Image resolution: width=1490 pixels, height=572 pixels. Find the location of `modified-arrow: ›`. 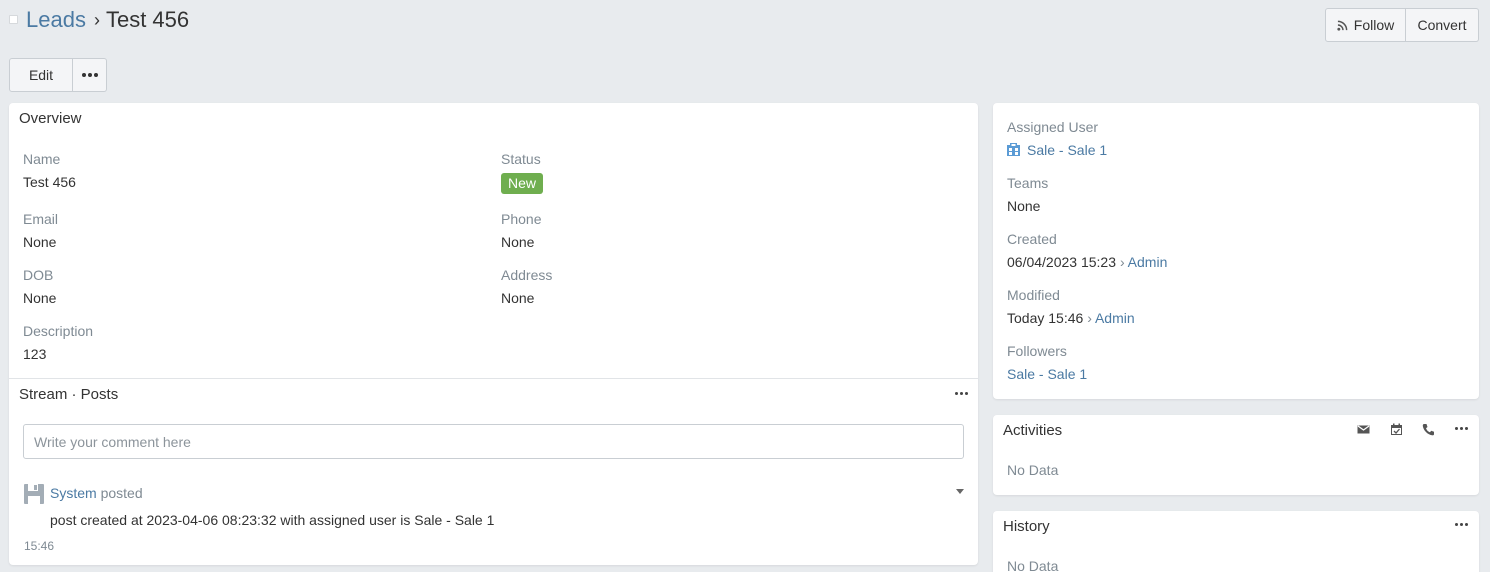

modified-arrow: › is located at coordinates (1089, 318).